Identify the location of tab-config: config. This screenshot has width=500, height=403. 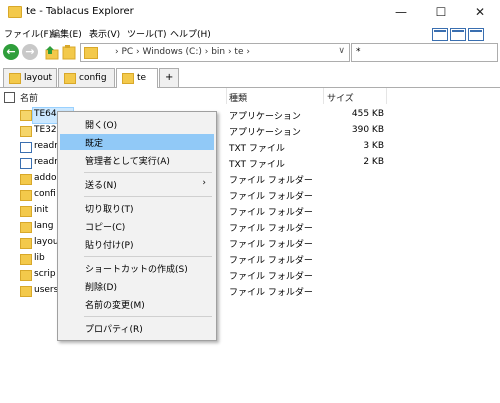
(86, 77).